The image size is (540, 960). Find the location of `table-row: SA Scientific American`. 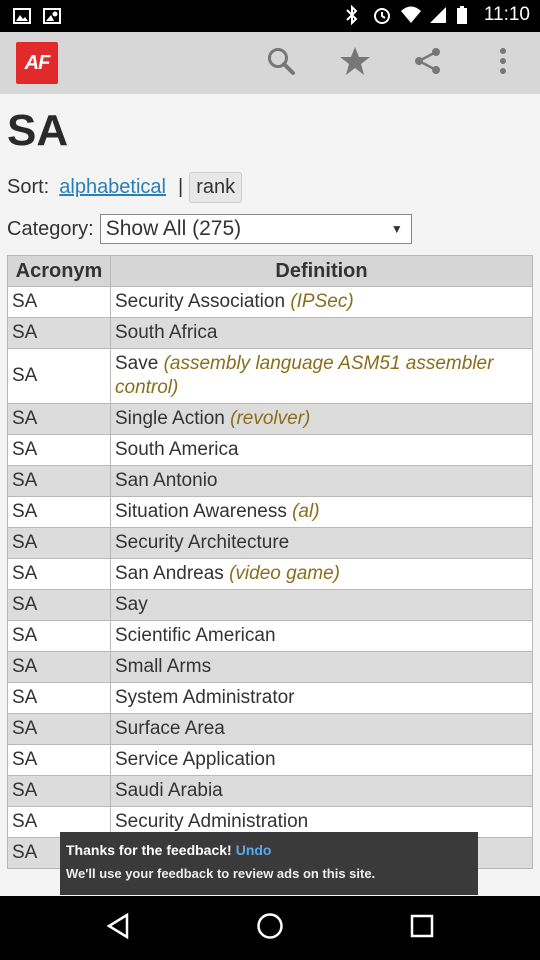

table-row: SA Scientific American is located at coordinates (270, 636).